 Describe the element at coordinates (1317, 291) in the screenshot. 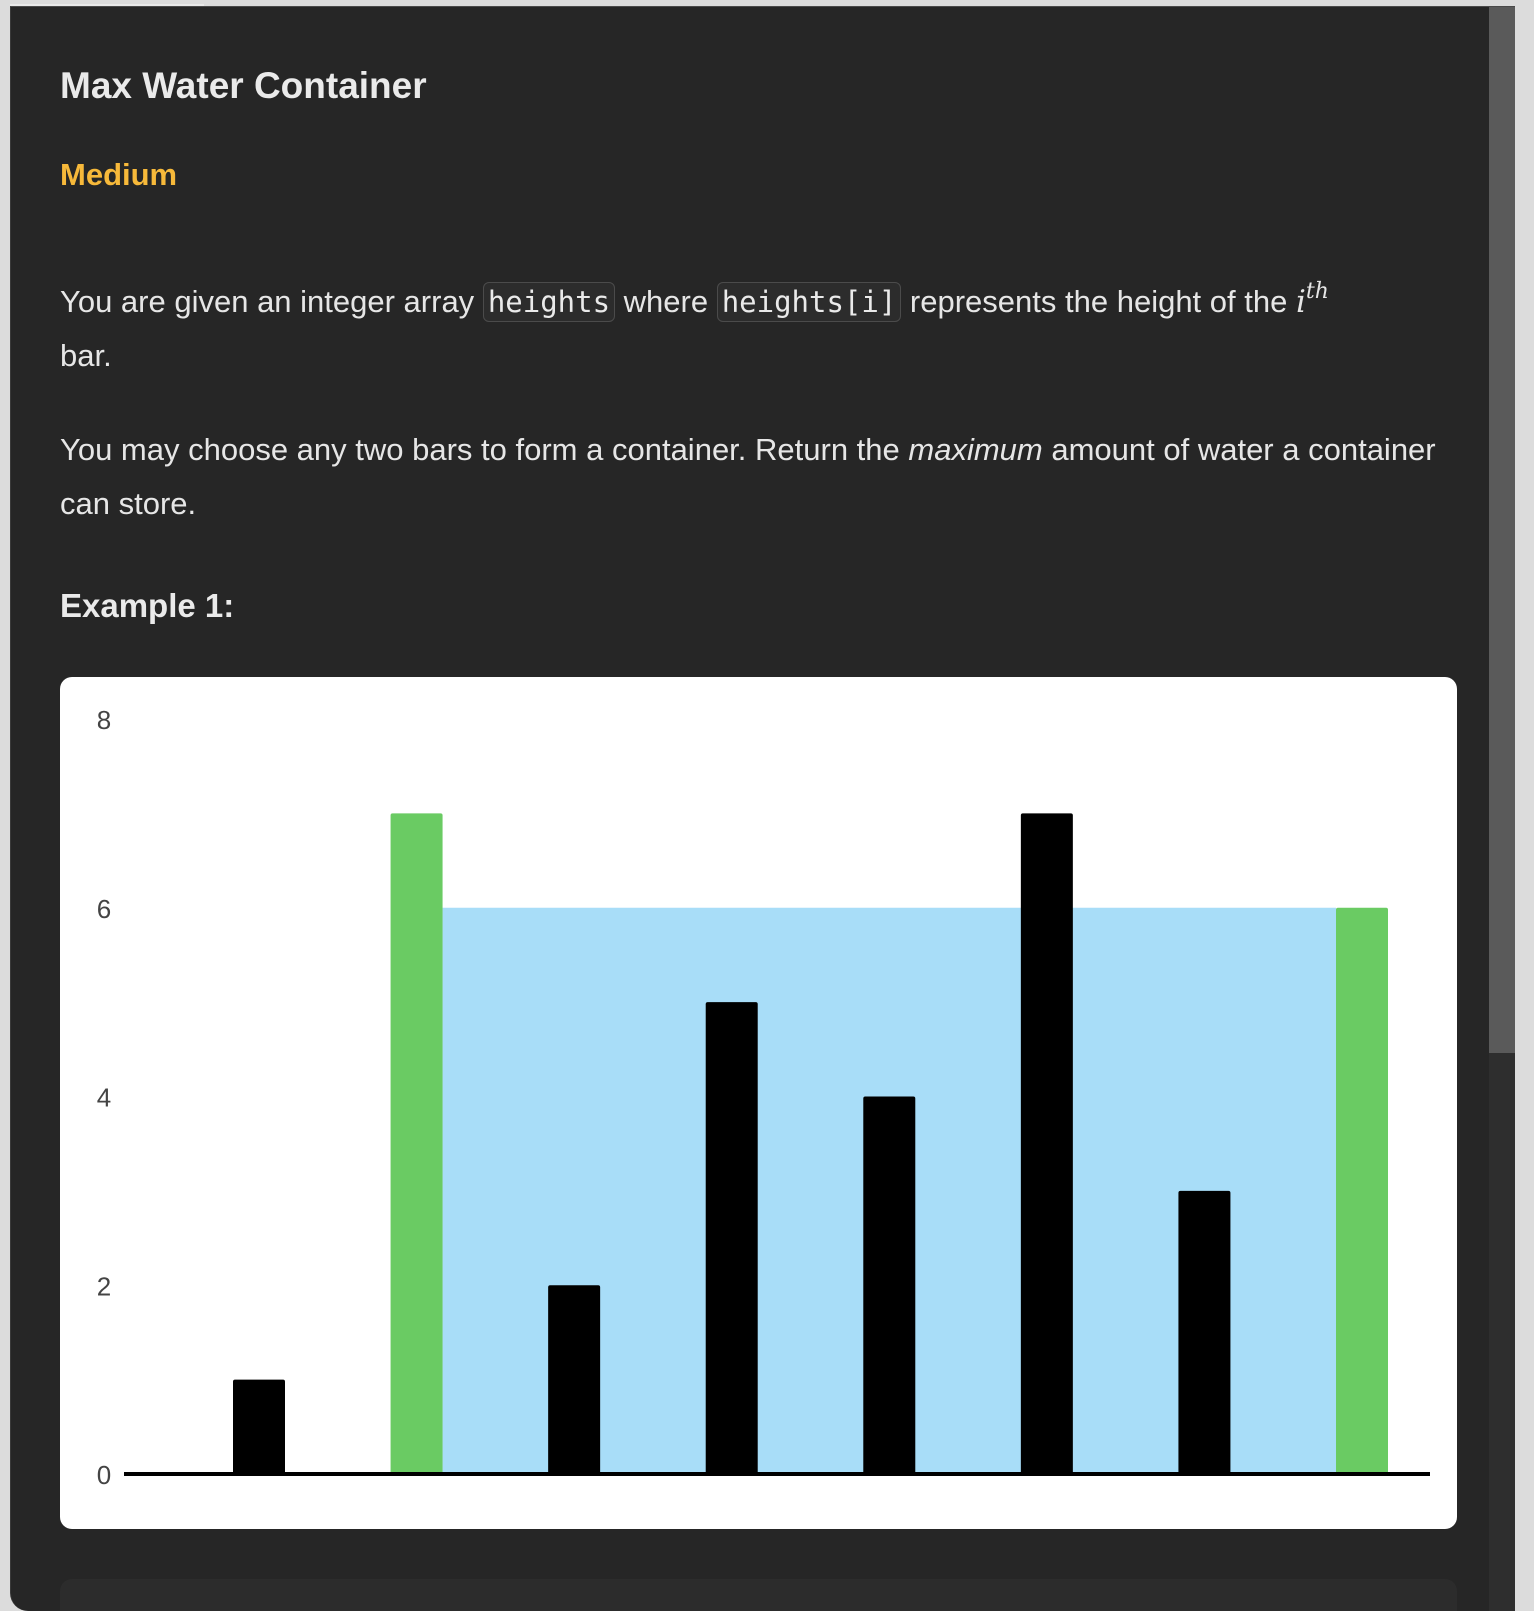

I see `math-sup: th` at that location.